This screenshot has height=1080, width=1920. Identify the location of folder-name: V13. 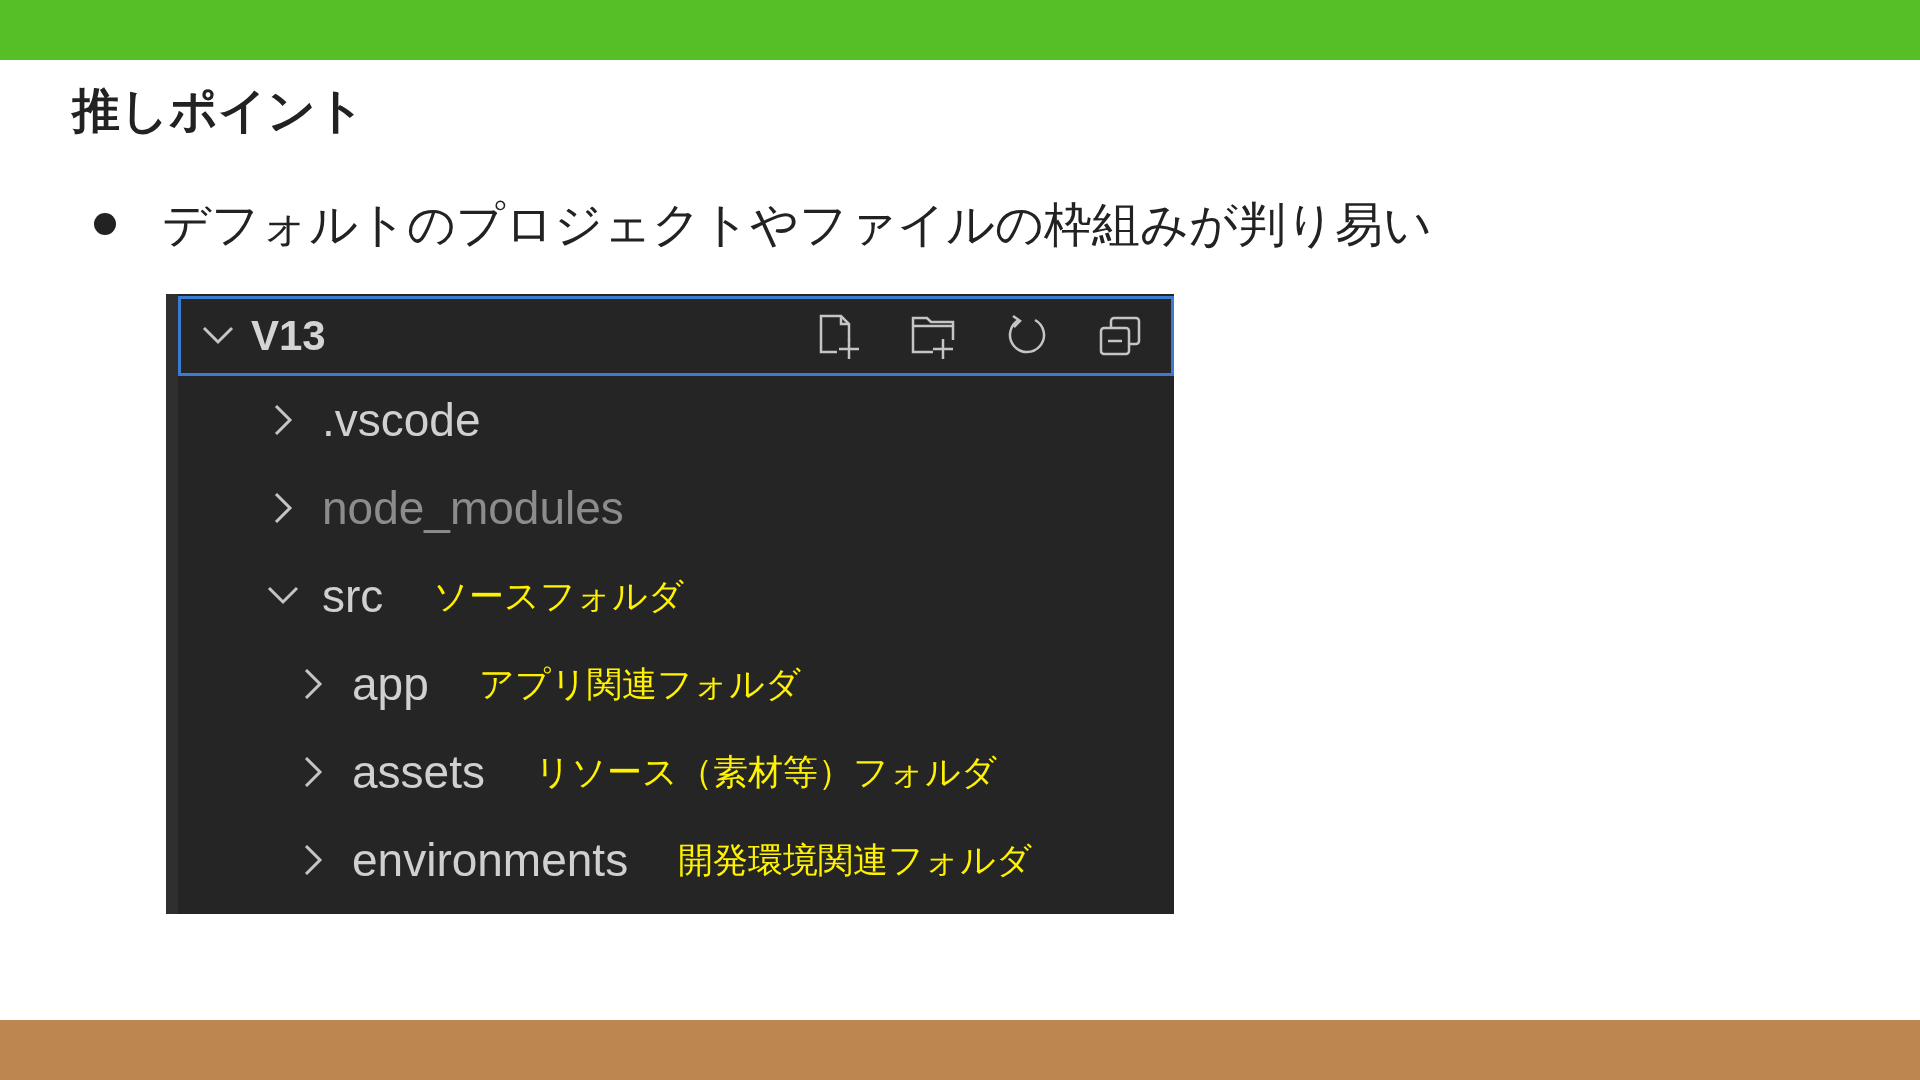
(288, 336).